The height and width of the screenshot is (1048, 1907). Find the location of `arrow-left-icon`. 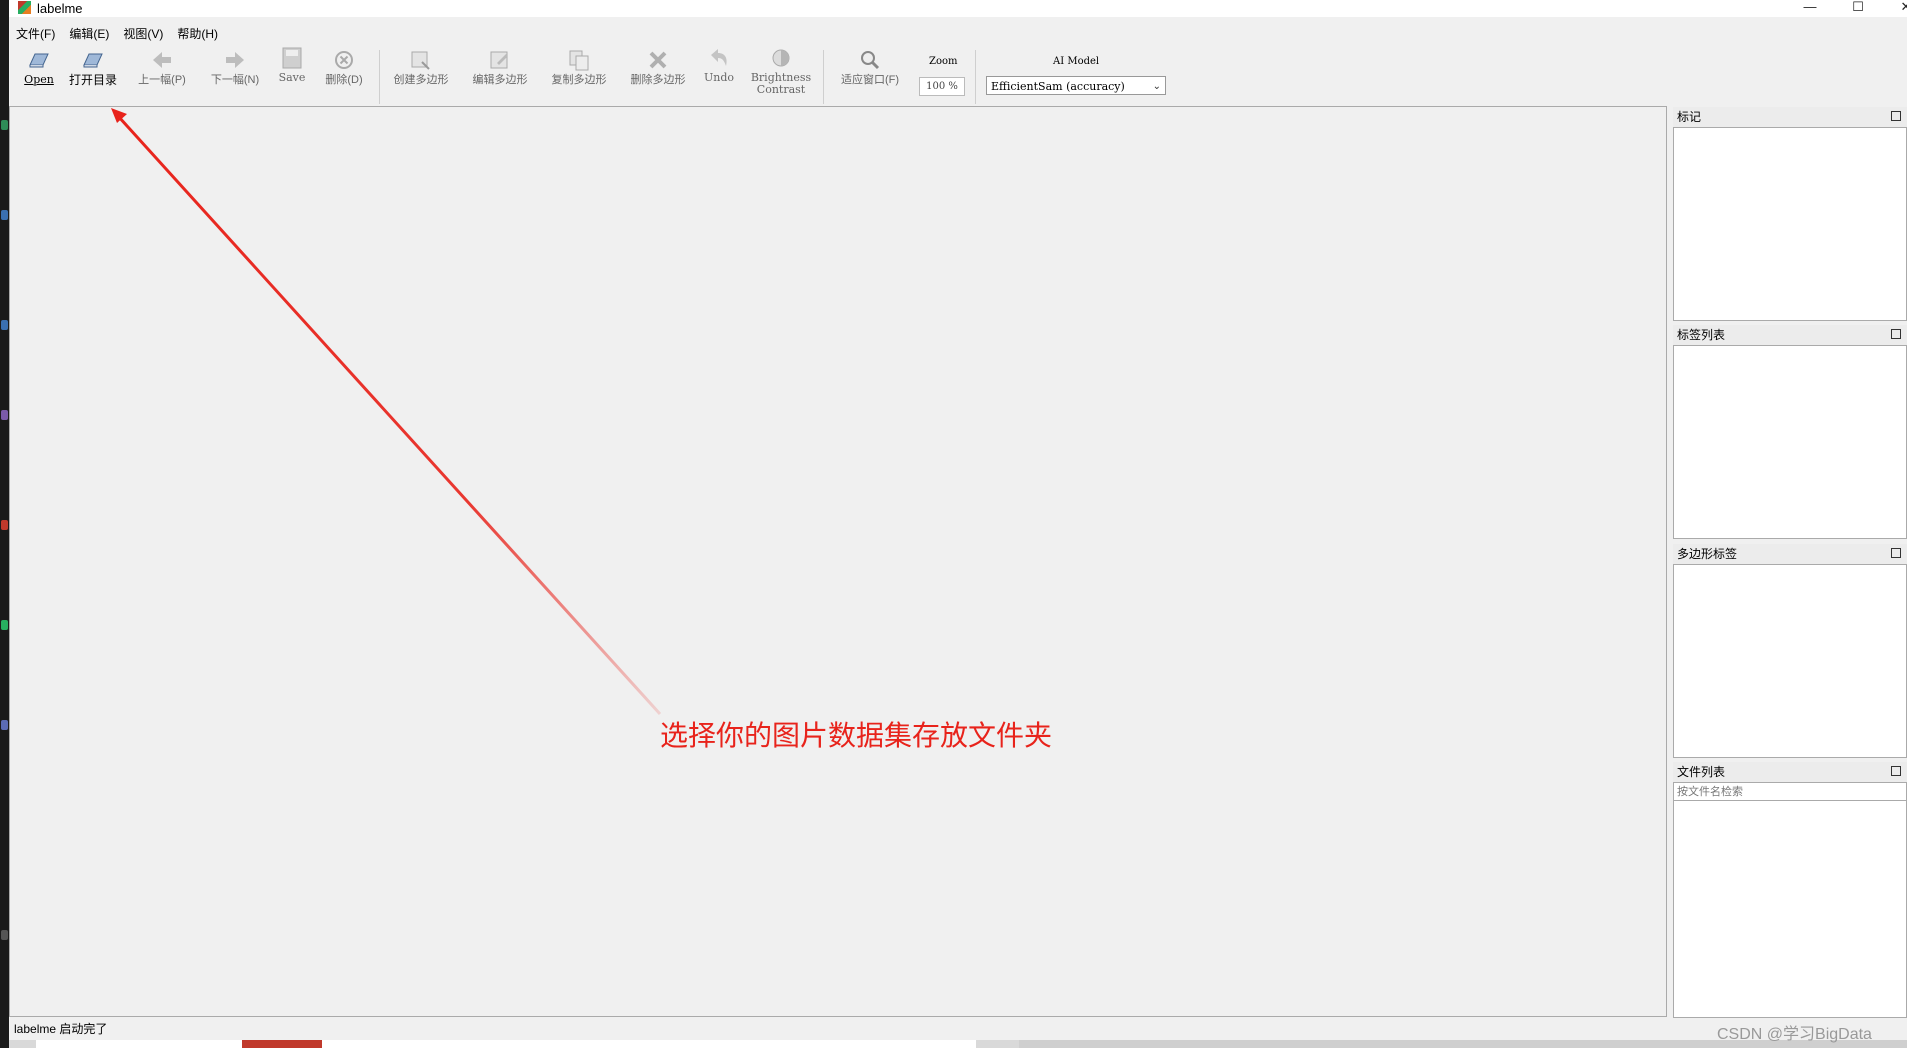

arrow-left-icon is located at coordinates (162, 60).